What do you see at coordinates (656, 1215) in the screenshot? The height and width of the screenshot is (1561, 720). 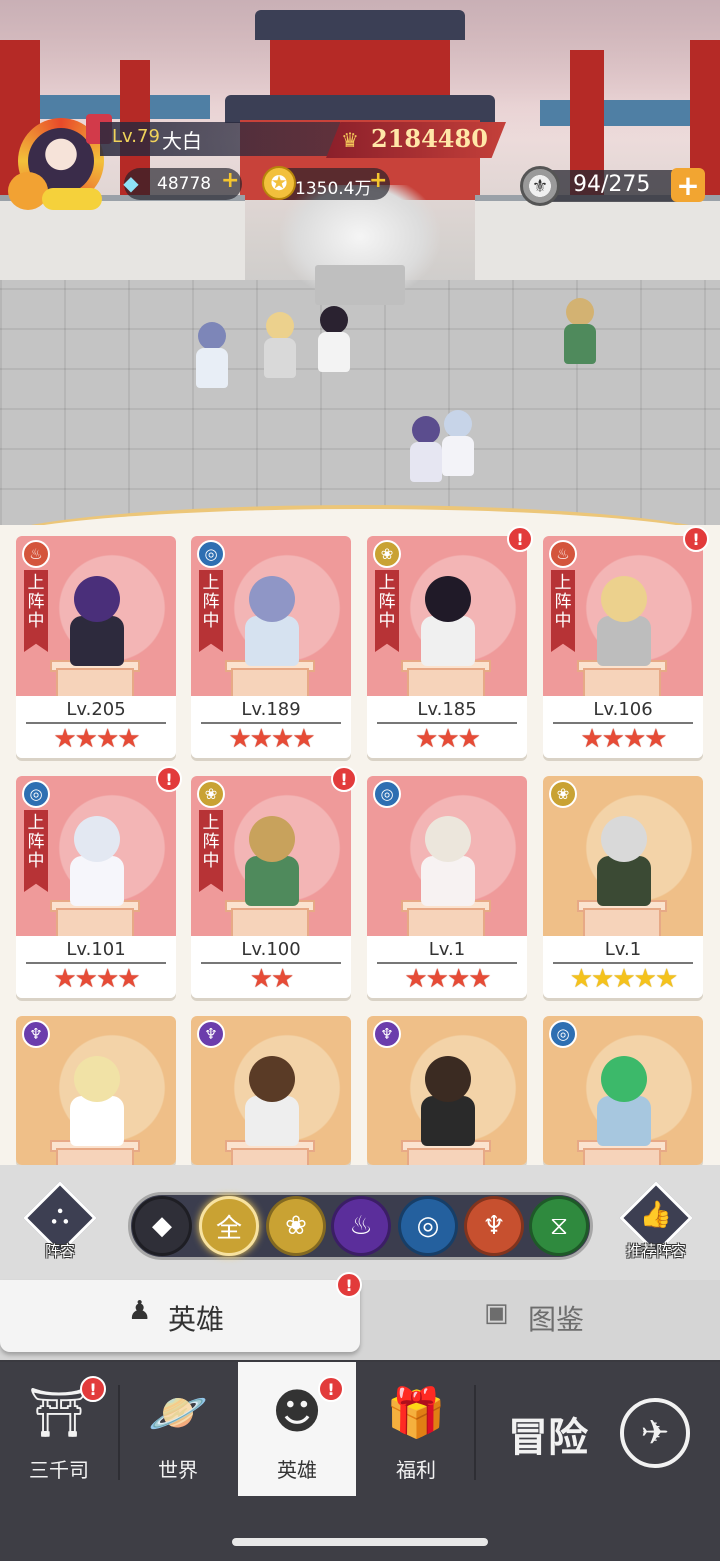 I see `thumbs-up-icon: 👍` at bounding box center [656, 1215].